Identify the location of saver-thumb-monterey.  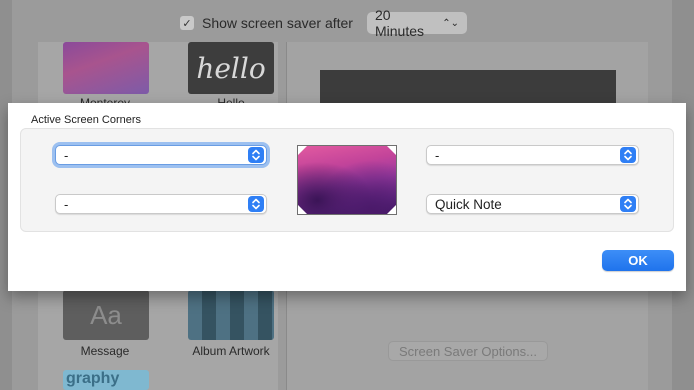
(106, 68).